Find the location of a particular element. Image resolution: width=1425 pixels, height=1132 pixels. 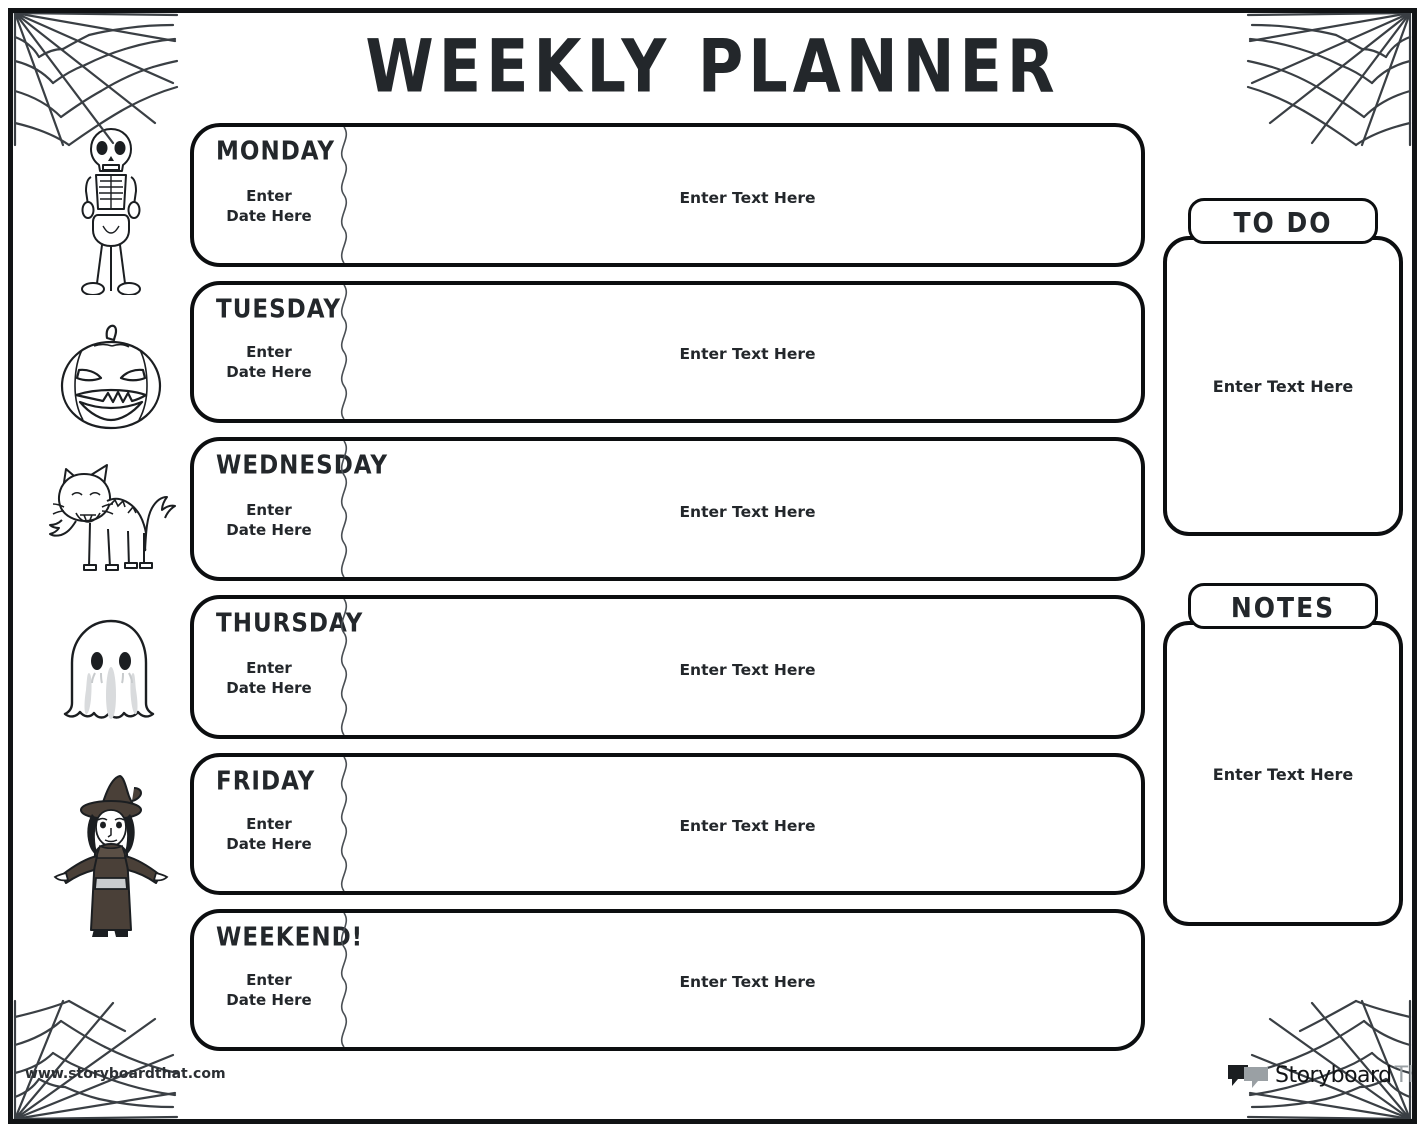

spiderweb-bottom-left-icon is located at coordinates (96, 1058).